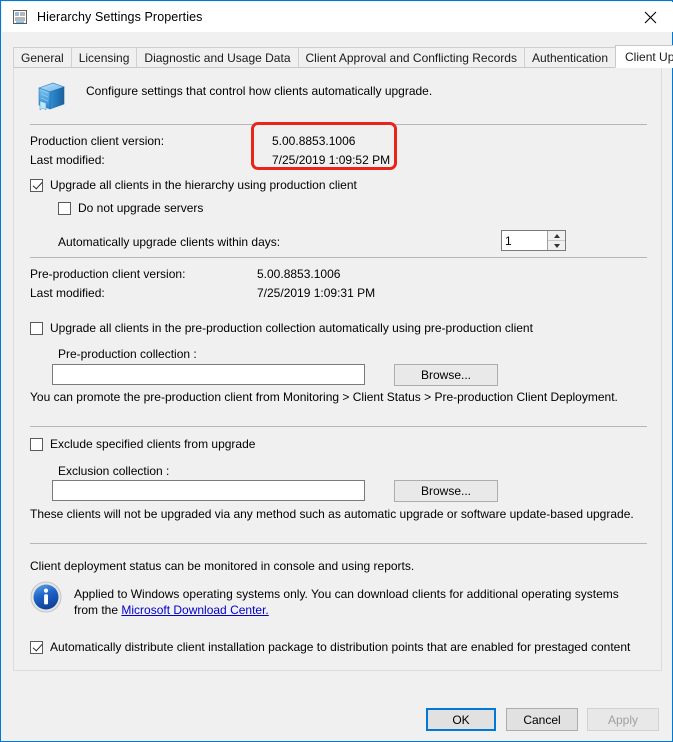 The width and height of the screenshot is (673, 742). What do you see at coordinates (338, 257) in the screenshot?
I see `separator-production` at bounding box center [338, 257].